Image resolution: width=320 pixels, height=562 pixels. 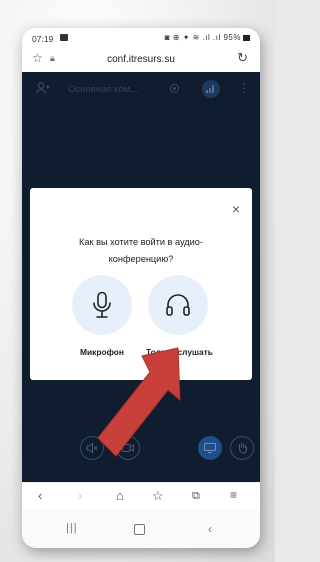 What do you see at coordinates (244, 88) in the screenshot?
I see `more-options-icon: ⋮` at bounding box center [244, 88].